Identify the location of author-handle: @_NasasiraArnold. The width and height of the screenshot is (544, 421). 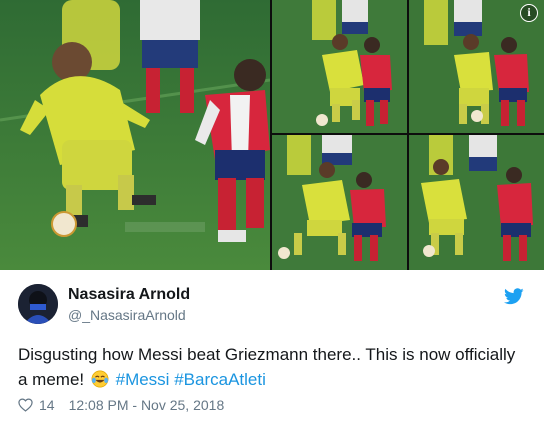
(127, 315).